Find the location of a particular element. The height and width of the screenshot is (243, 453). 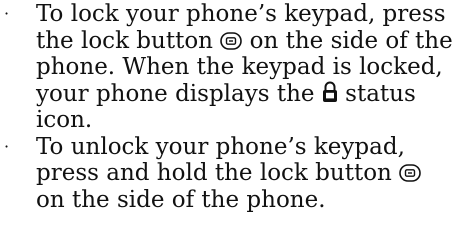

unlock-instruction-text-2: on the side of the phone. is located at coordinates (181, 199).